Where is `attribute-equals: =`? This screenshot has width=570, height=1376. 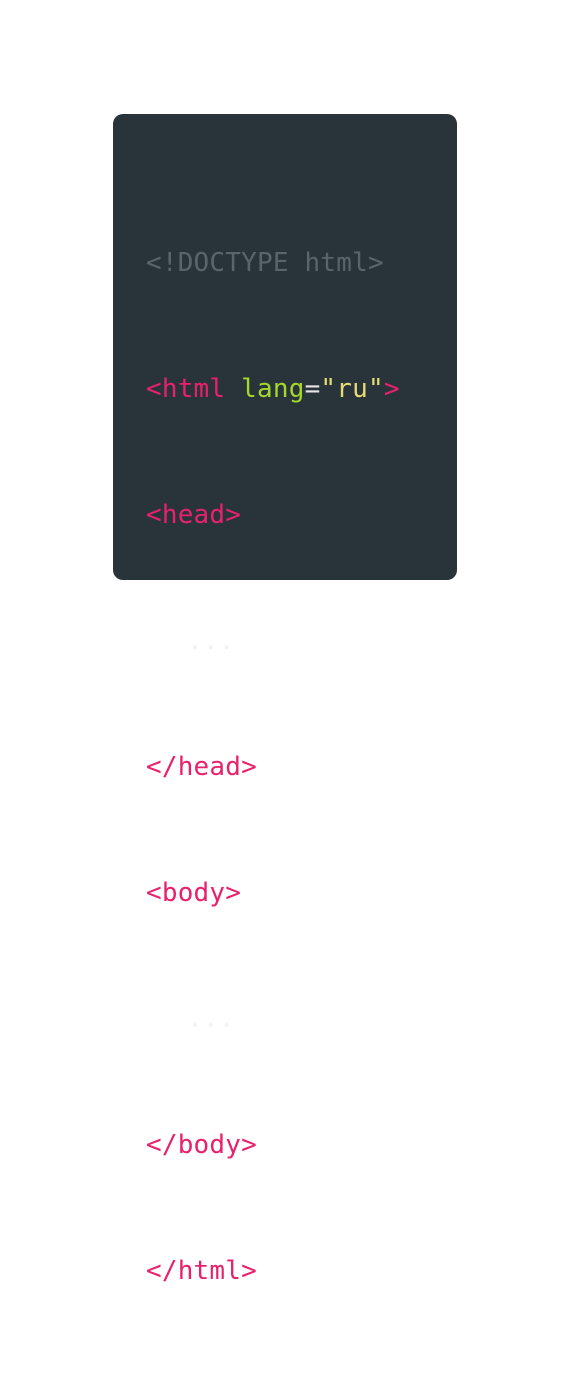 attribute-equals: = is located at coordinates (312, 389).